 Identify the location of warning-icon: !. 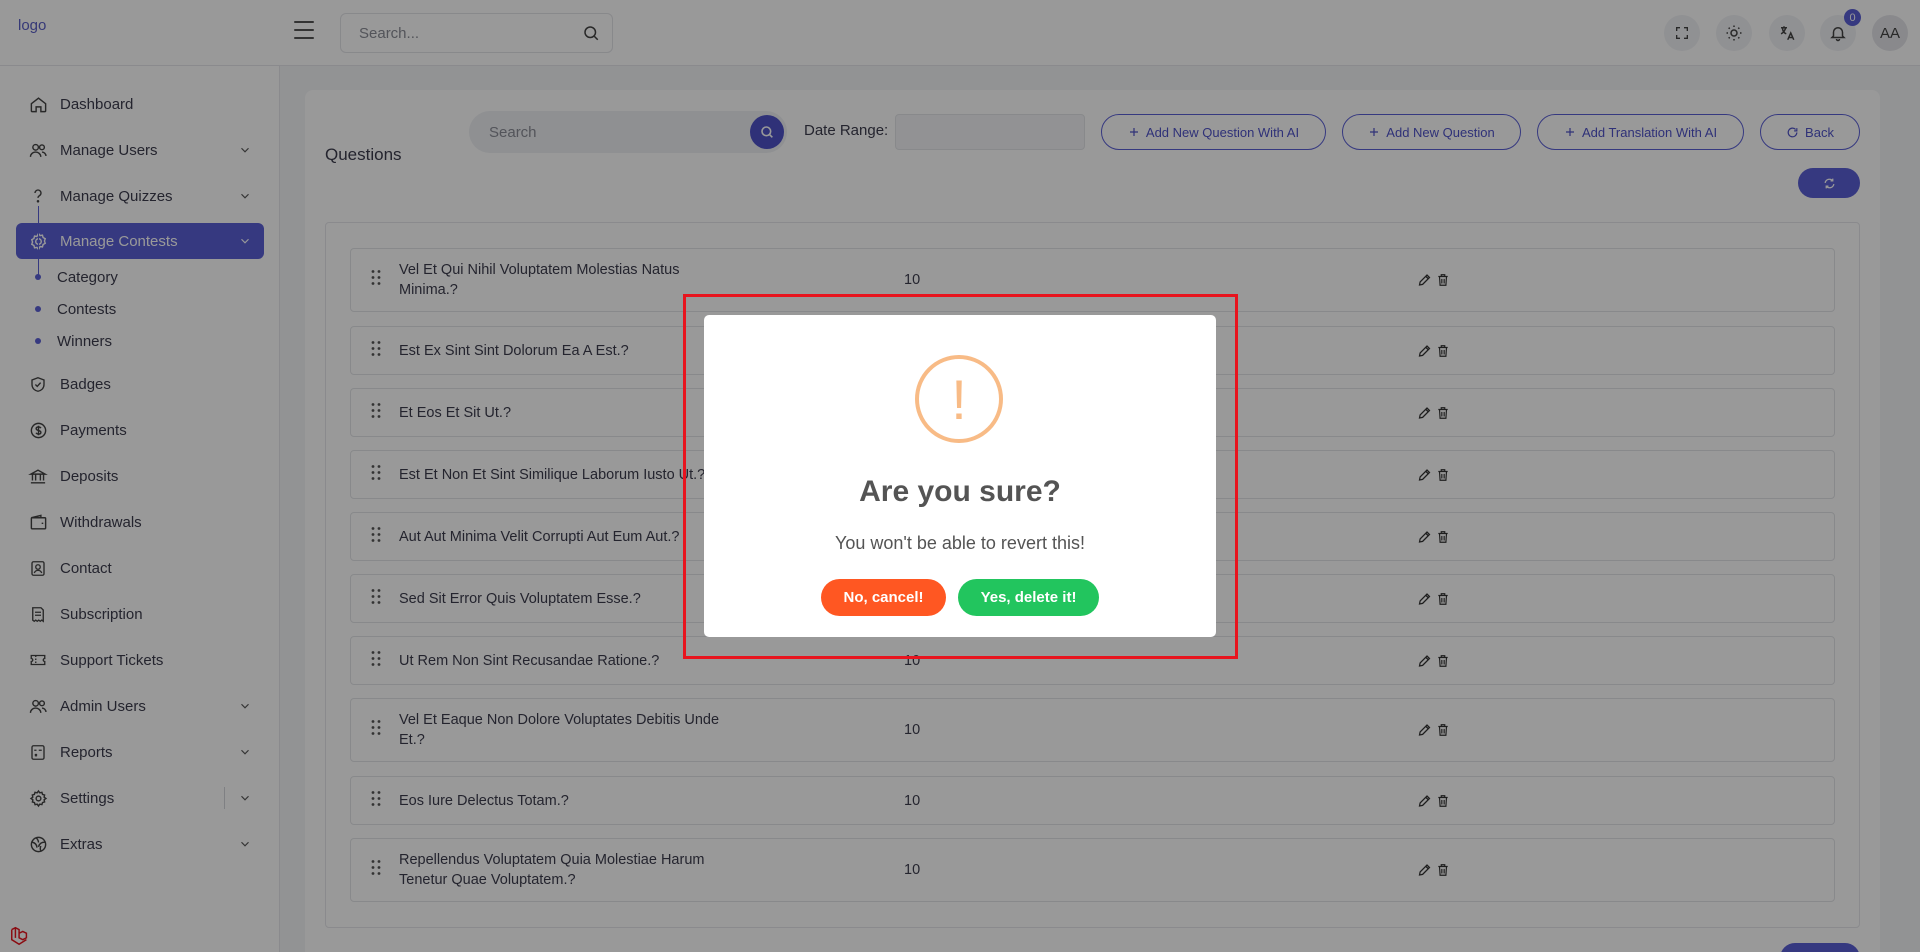
(959, 399).